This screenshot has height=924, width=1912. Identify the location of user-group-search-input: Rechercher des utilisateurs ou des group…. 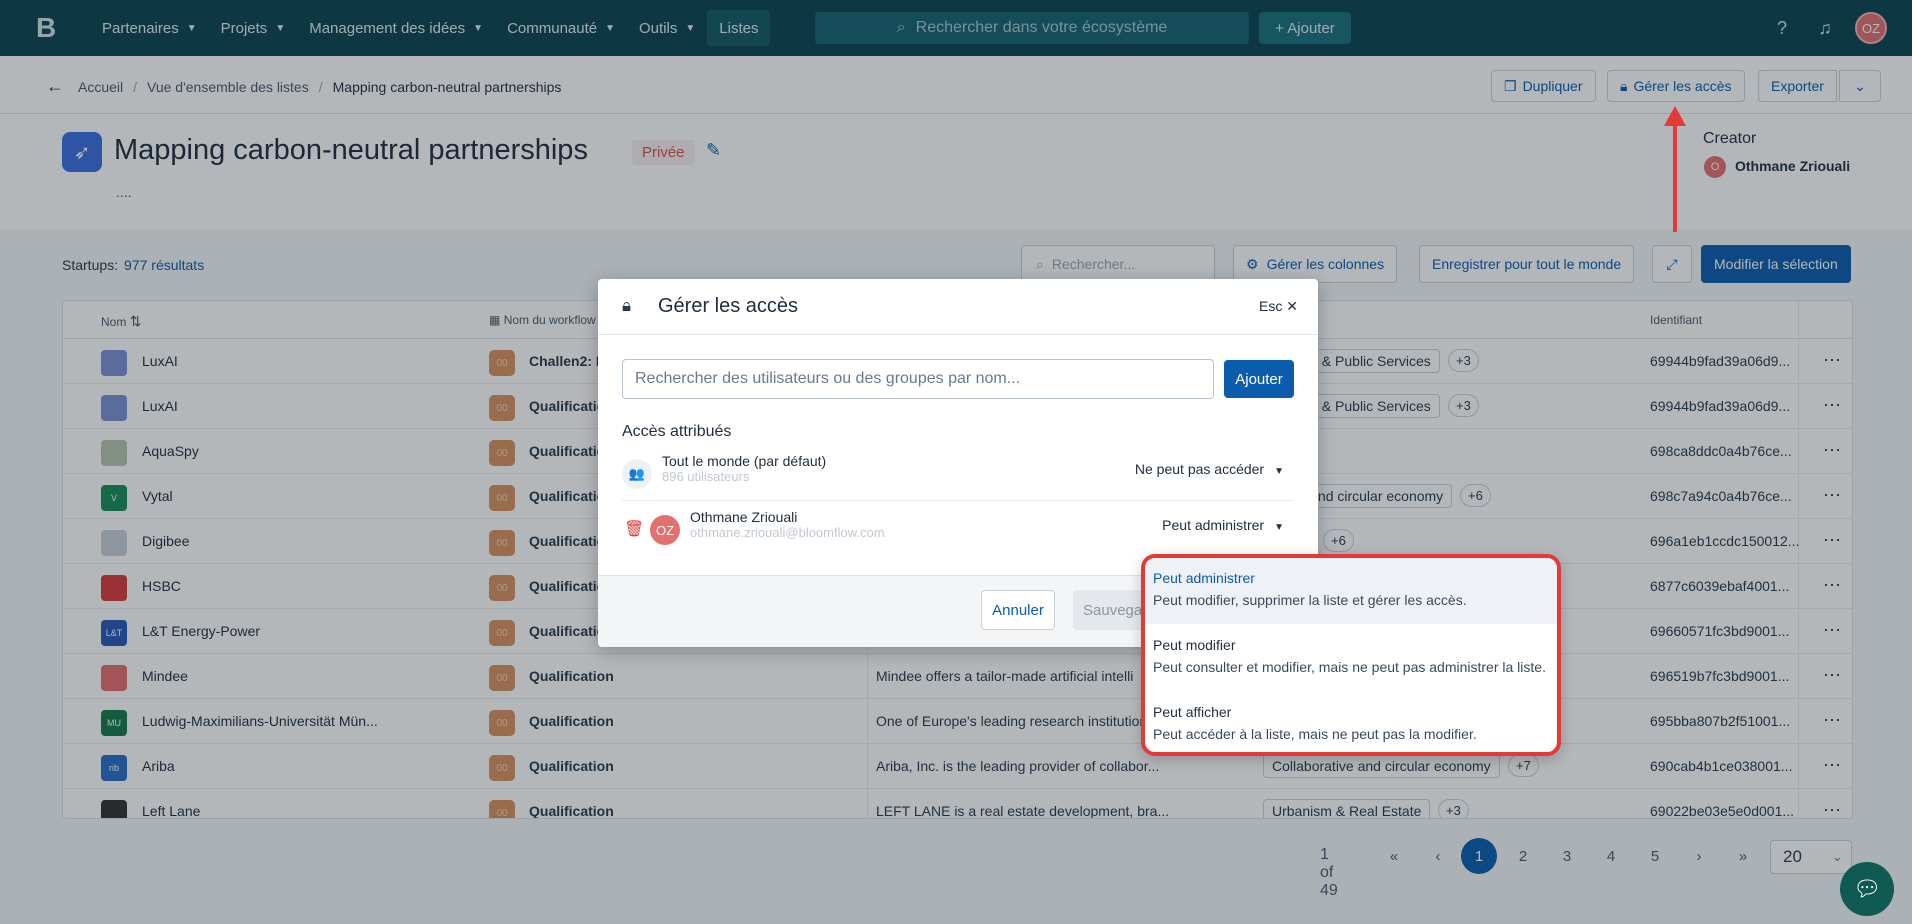
(918, 379).